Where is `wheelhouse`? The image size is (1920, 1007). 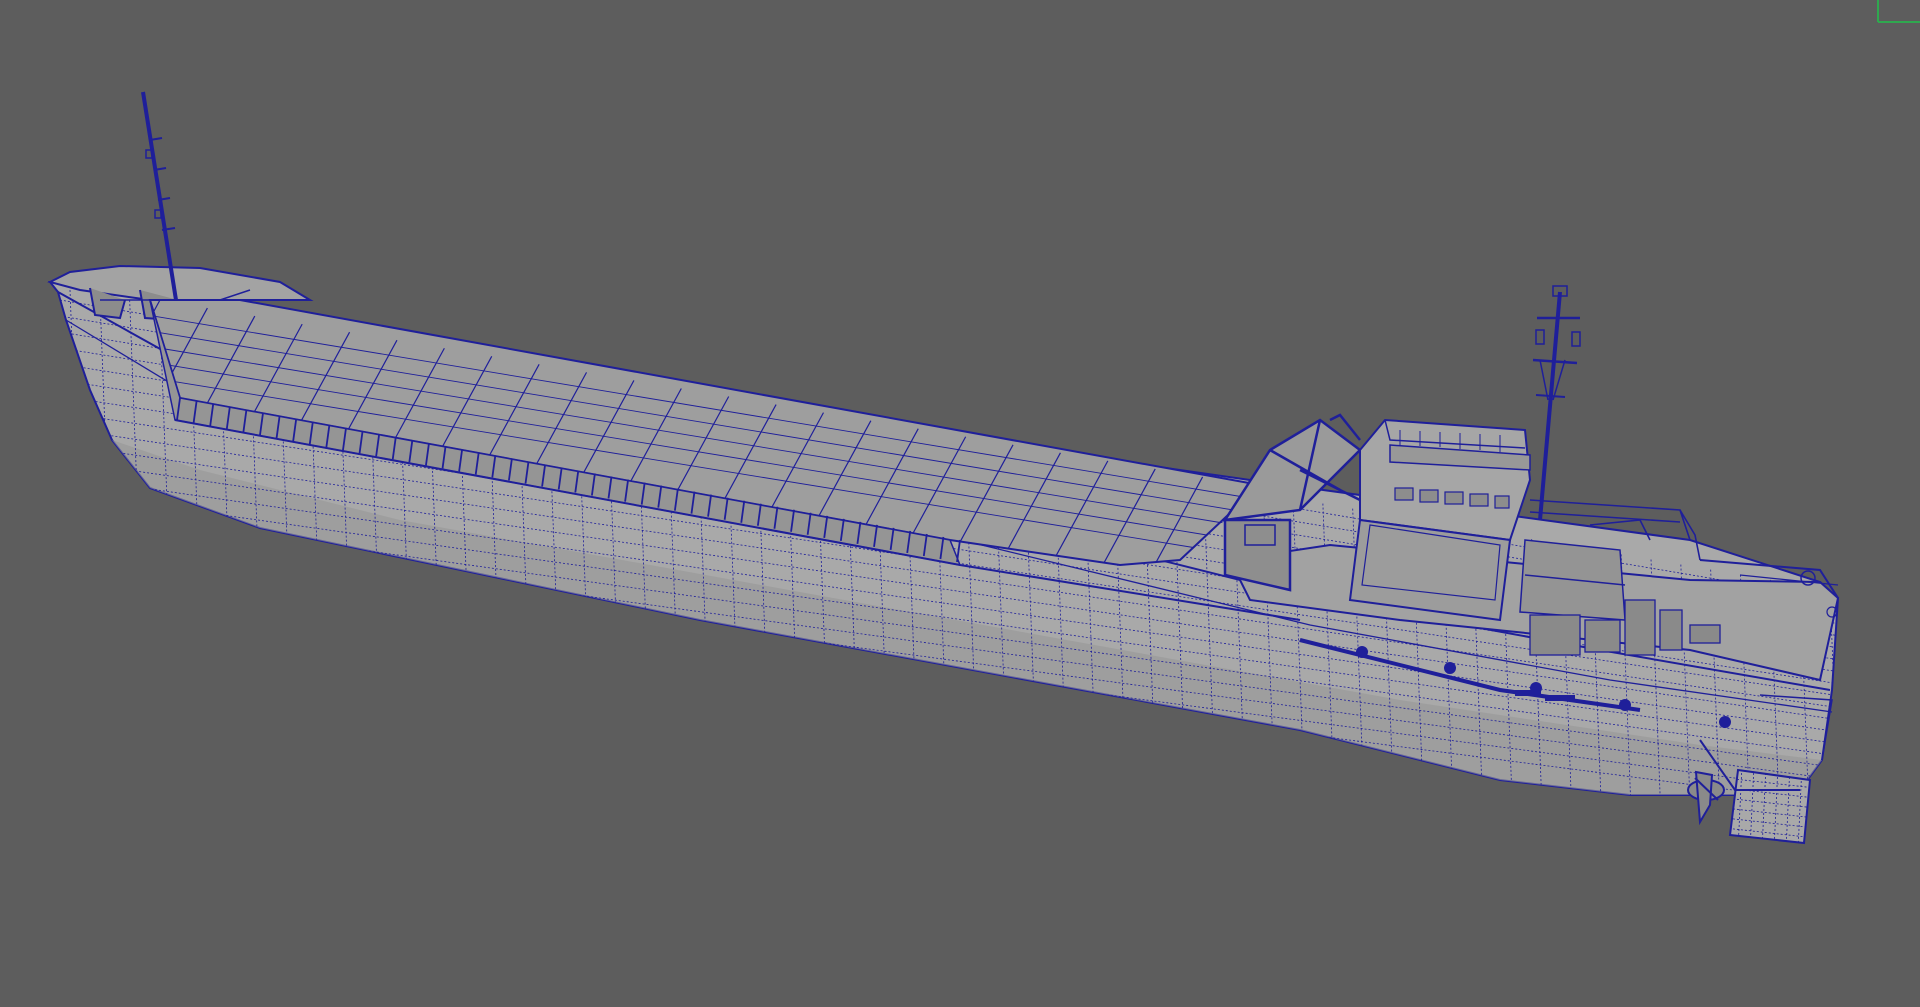
wheelhouse is located at coordinates (1487, 520).